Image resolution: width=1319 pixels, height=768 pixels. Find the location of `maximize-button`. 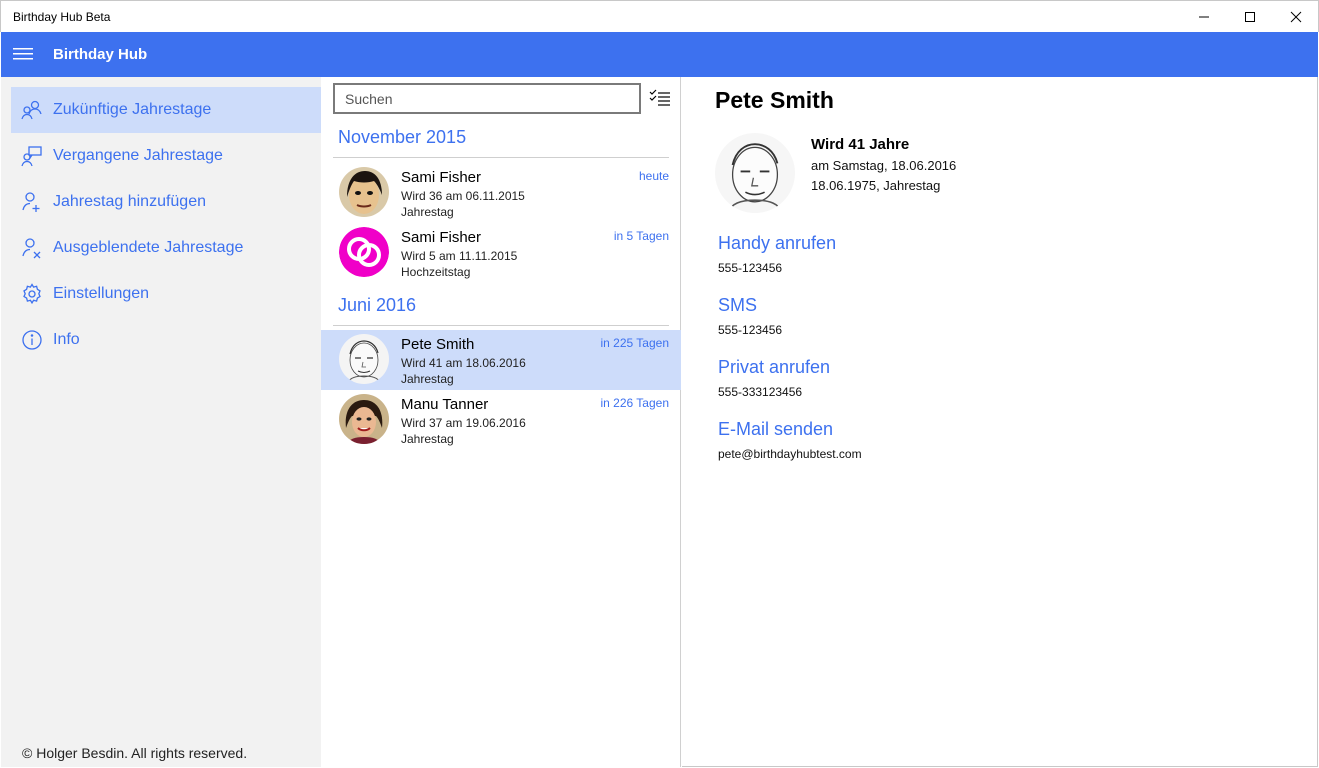

maximize-button is located at coordinates (1250, 17).